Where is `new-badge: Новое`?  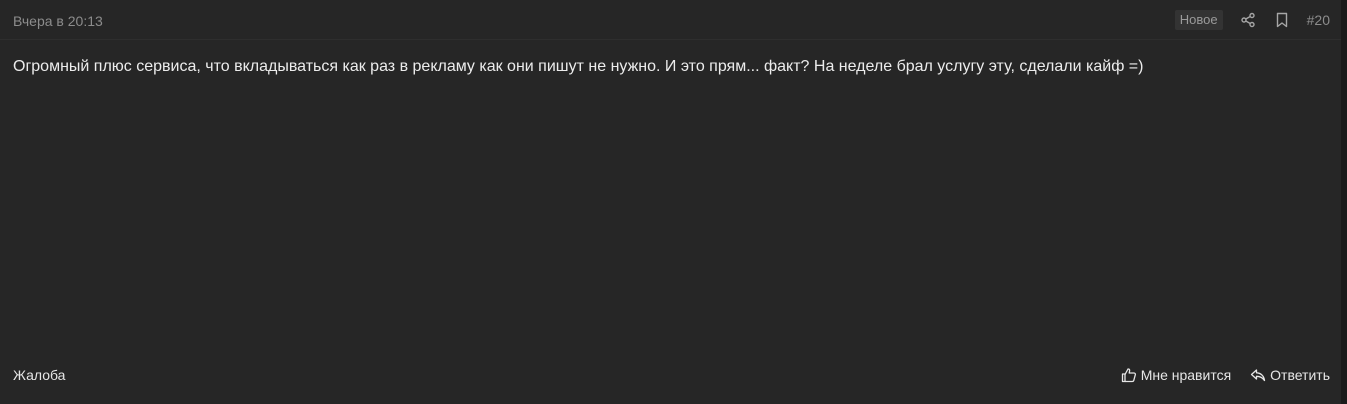
new-badge: Новое is located at coordinates (1198, 20).